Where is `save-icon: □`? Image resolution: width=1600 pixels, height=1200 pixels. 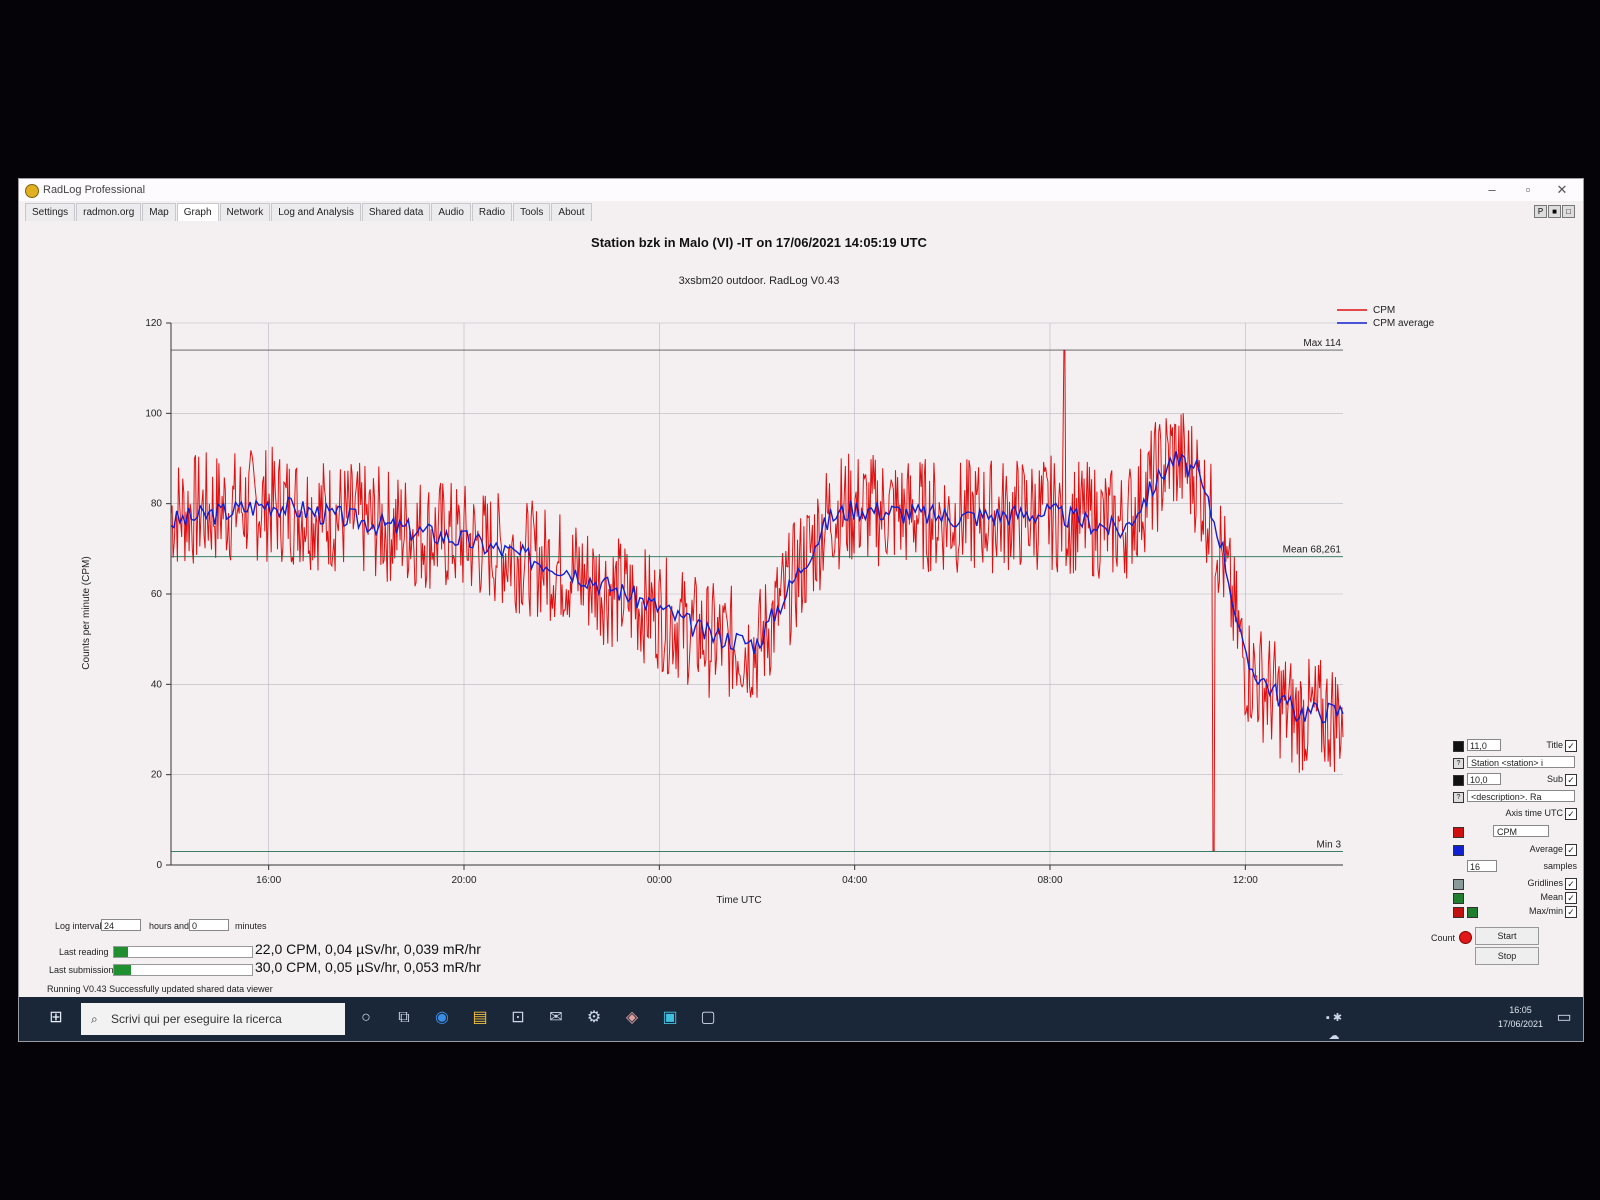
save-icon: □ is located at coordinates (1568, 211).